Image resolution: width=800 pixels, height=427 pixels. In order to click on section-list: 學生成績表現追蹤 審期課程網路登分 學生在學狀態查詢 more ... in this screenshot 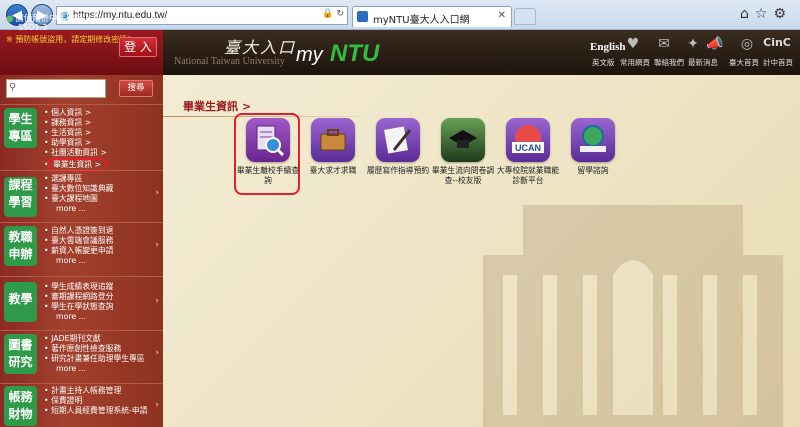, I will do `click(100, 302)`.